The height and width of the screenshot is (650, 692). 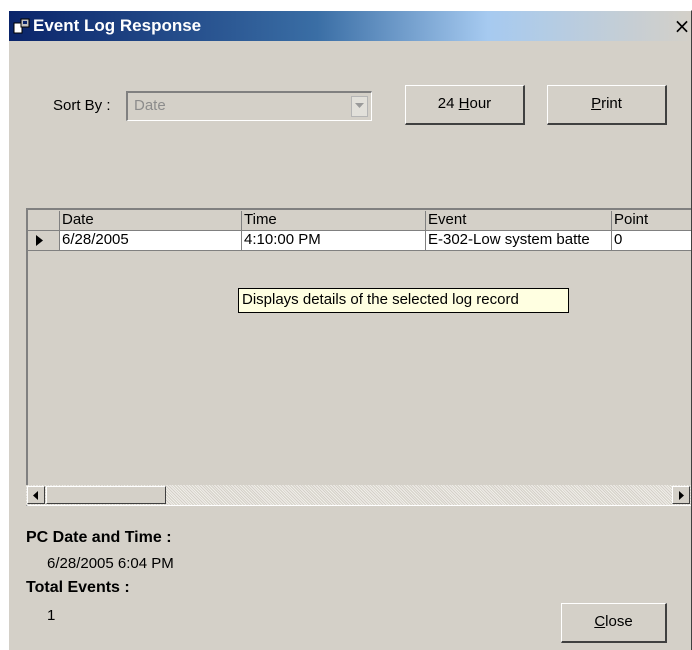 What do you see at coordinates (448, 103) in the screenshot?
I see `24-hour-prefix: 24` at bounding box center [448, 103].